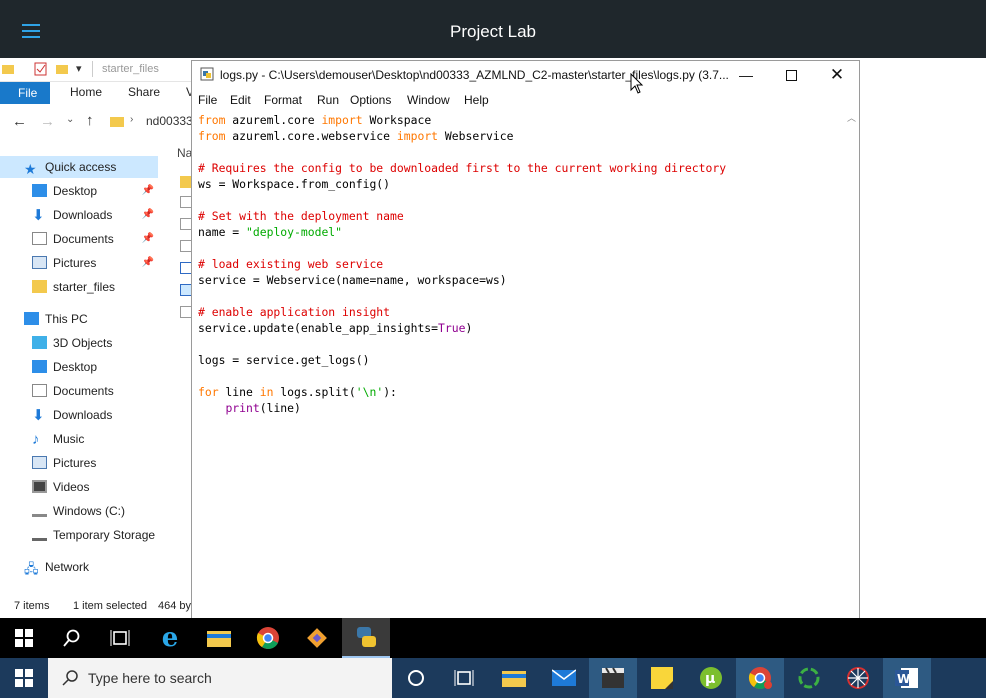 This screenshot has width=986, height=698. Describe the element at coordinates (521, 312) in the screenshot. I see `code-line: # enable application insight` at that location.